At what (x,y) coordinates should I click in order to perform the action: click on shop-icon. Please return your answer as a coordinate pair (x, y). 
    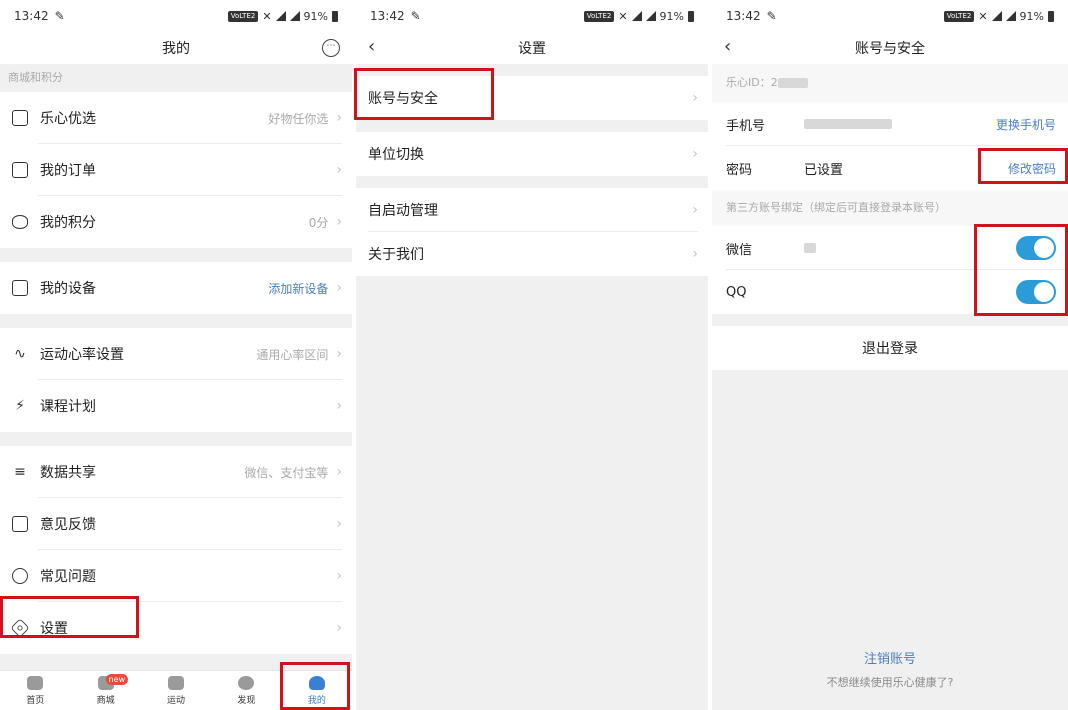
    Looking at the image, I should click on (20, 118).